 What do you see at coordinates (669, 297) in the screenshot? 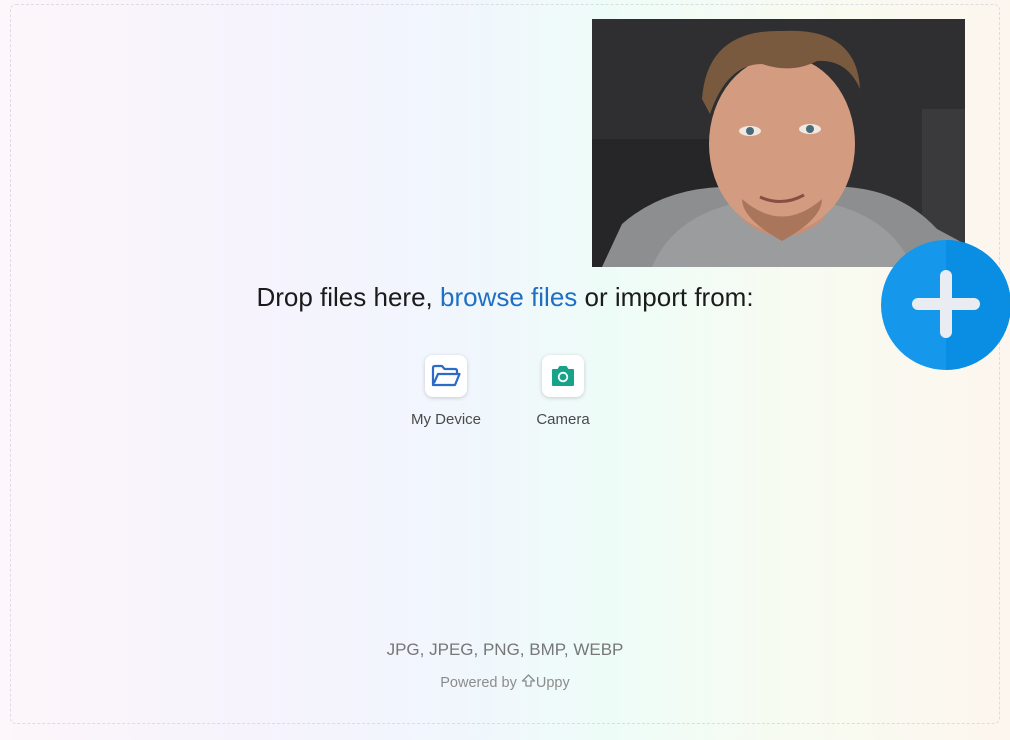
I see `import-text: or import from:` at bounding box center [669, 297].